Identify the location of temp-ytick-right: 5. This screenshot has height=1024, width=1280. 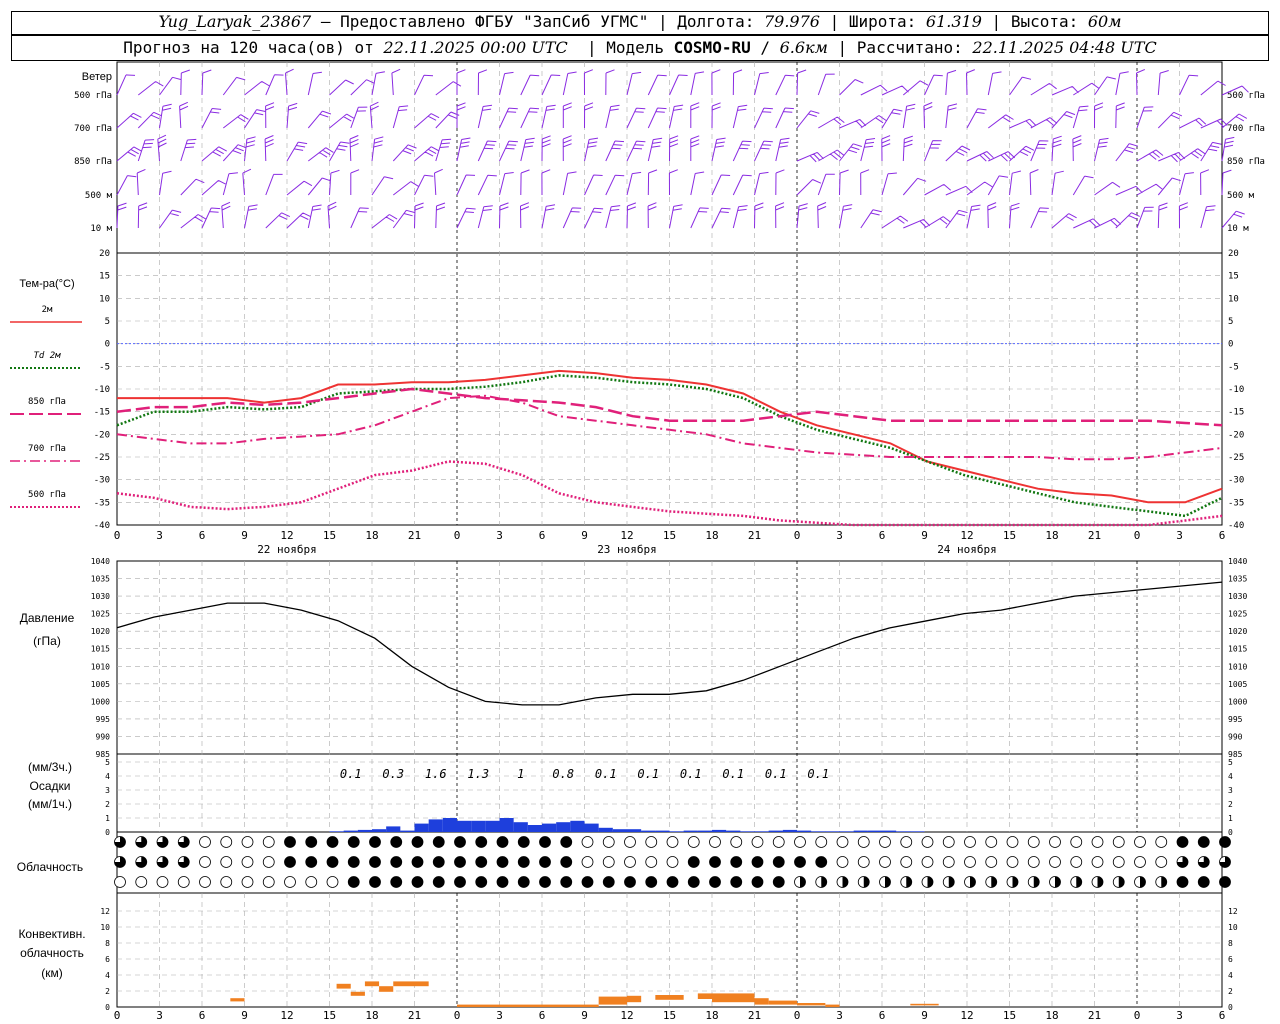
(1230, 322).